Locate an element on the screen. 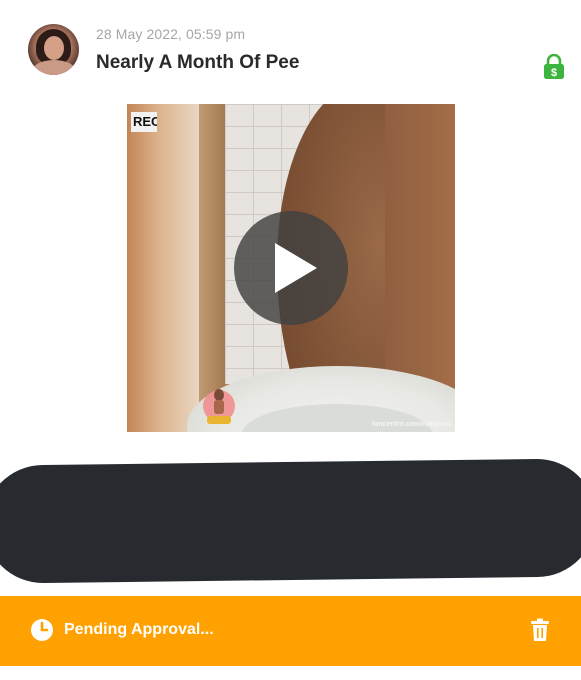 The height and width of the screenshot is (680, 581). avatar is located at coordinates (53, 49).